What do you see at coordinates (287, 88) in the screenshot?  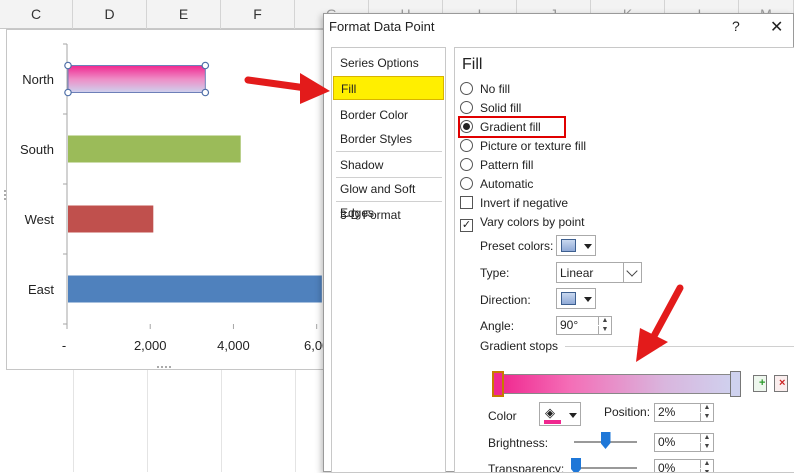 I see `arrow-to-fill-category` at bounding box center [287, 88].